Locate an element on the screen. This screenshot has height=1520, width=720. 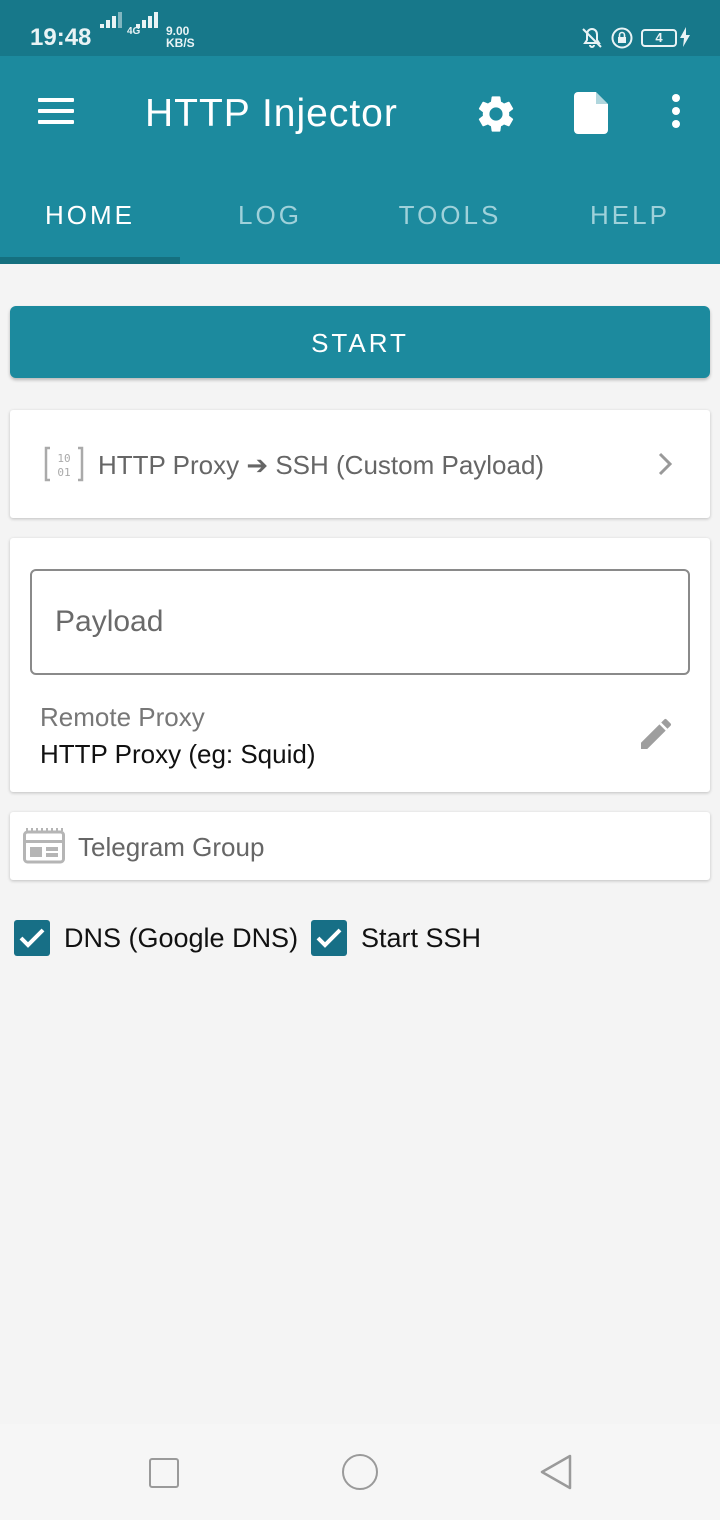
tab-log: LOG is located at coordinates (270, 215).